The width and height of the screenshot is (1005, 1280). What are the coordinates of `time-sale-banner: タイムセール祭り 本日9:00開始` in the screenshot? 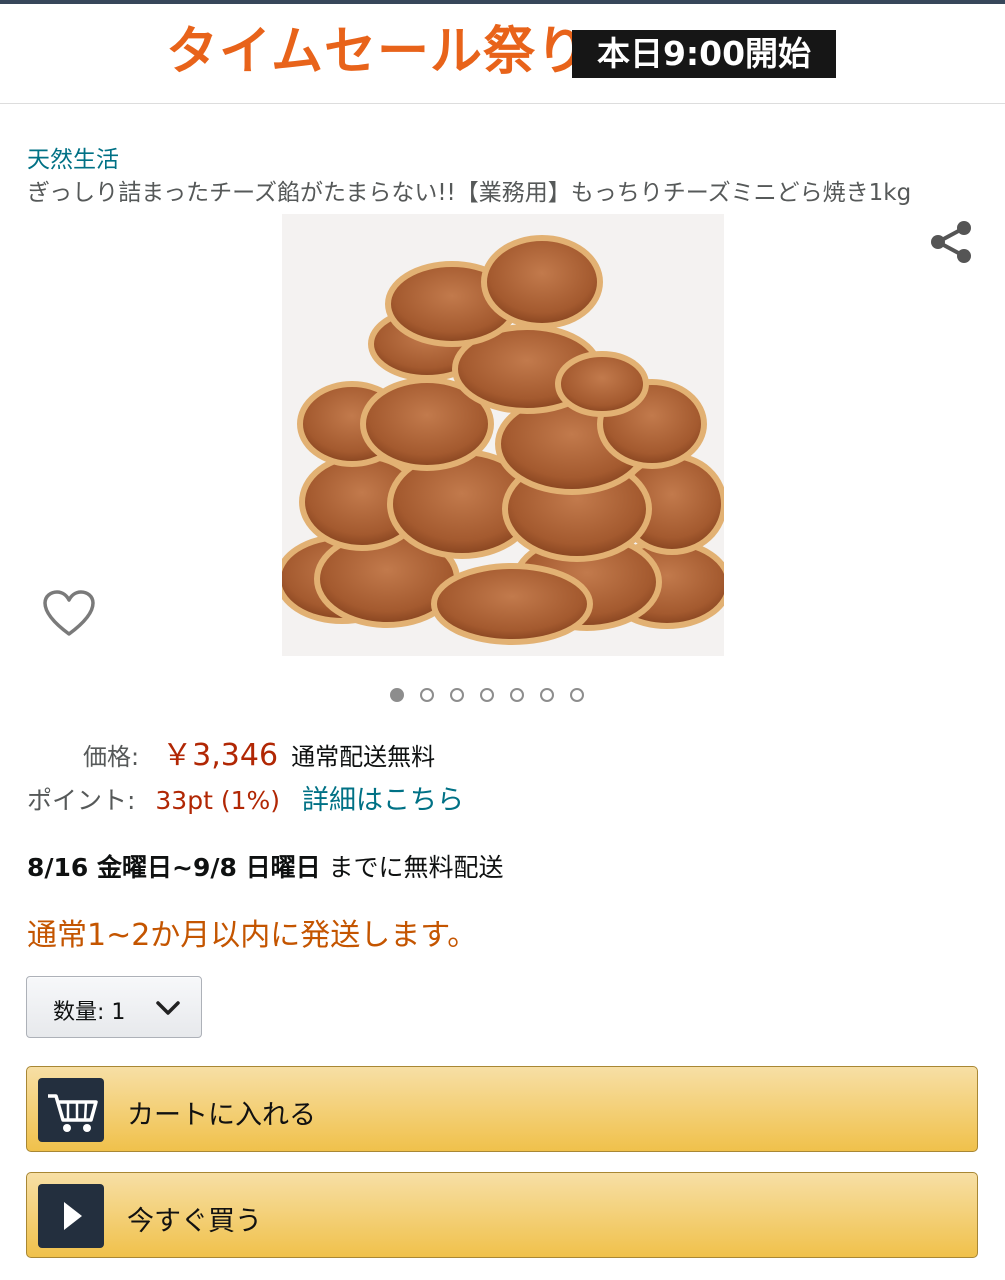 It's located at (502, 54).